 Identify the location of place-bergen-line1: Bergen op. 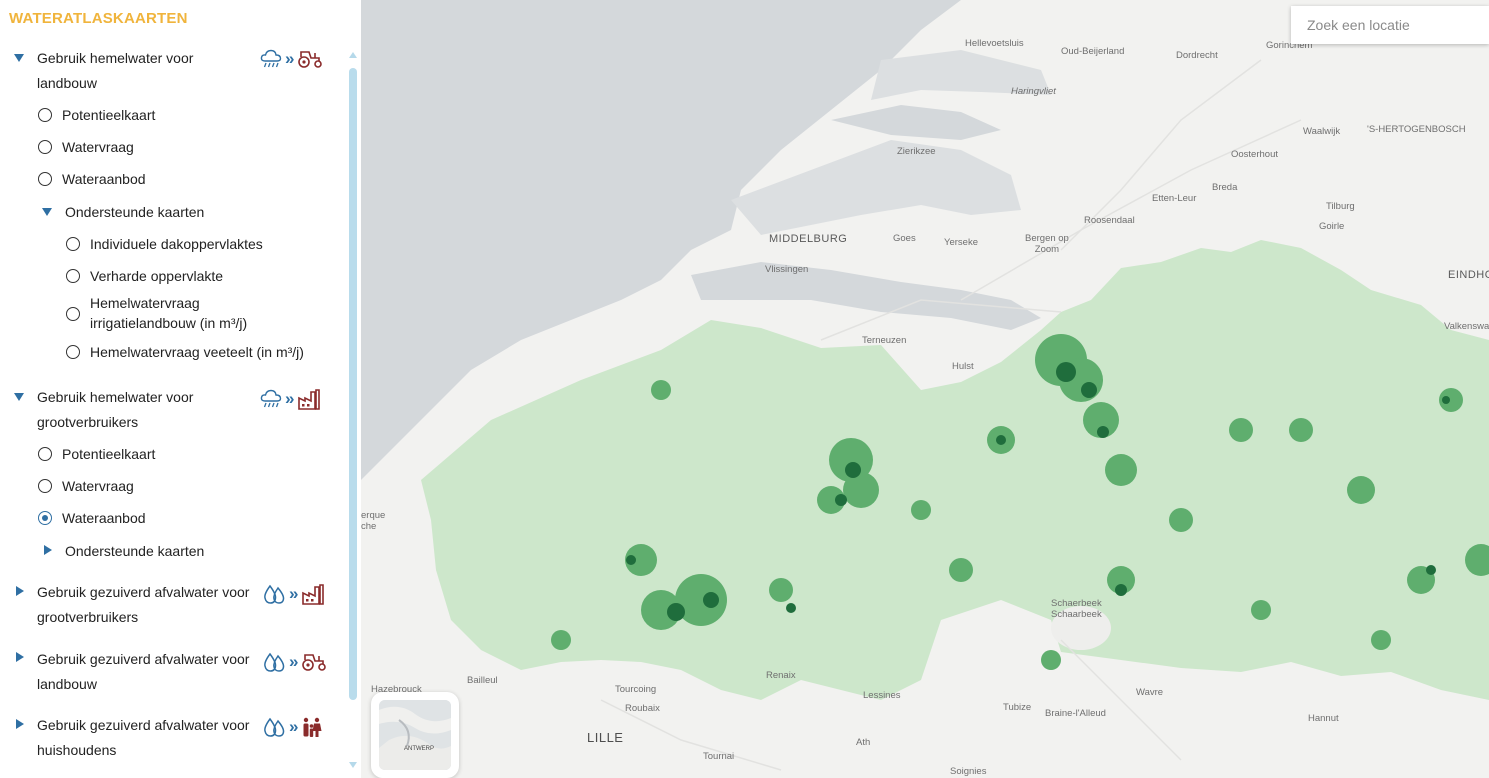
(1047, 238).